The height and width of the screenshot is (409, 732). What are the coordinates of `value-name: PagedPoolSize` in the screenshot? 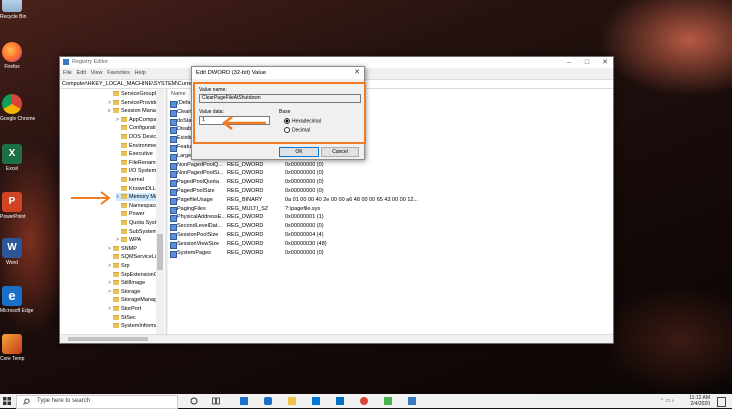 It's located at (196, 191).